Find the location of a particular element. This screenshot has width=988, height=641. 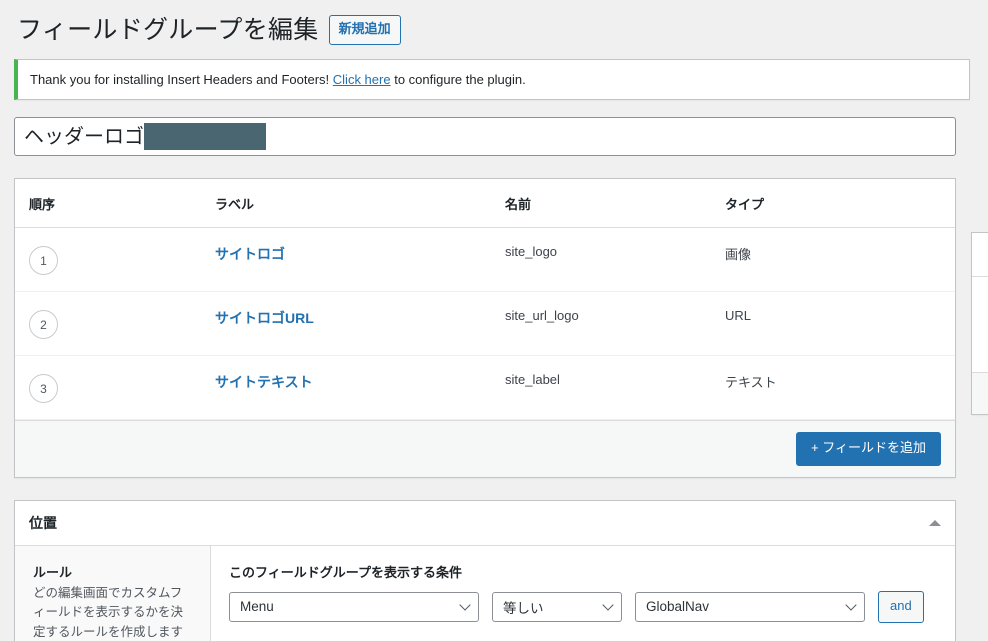

location-panel-header: 位置 is located at coordinates (485, 523).